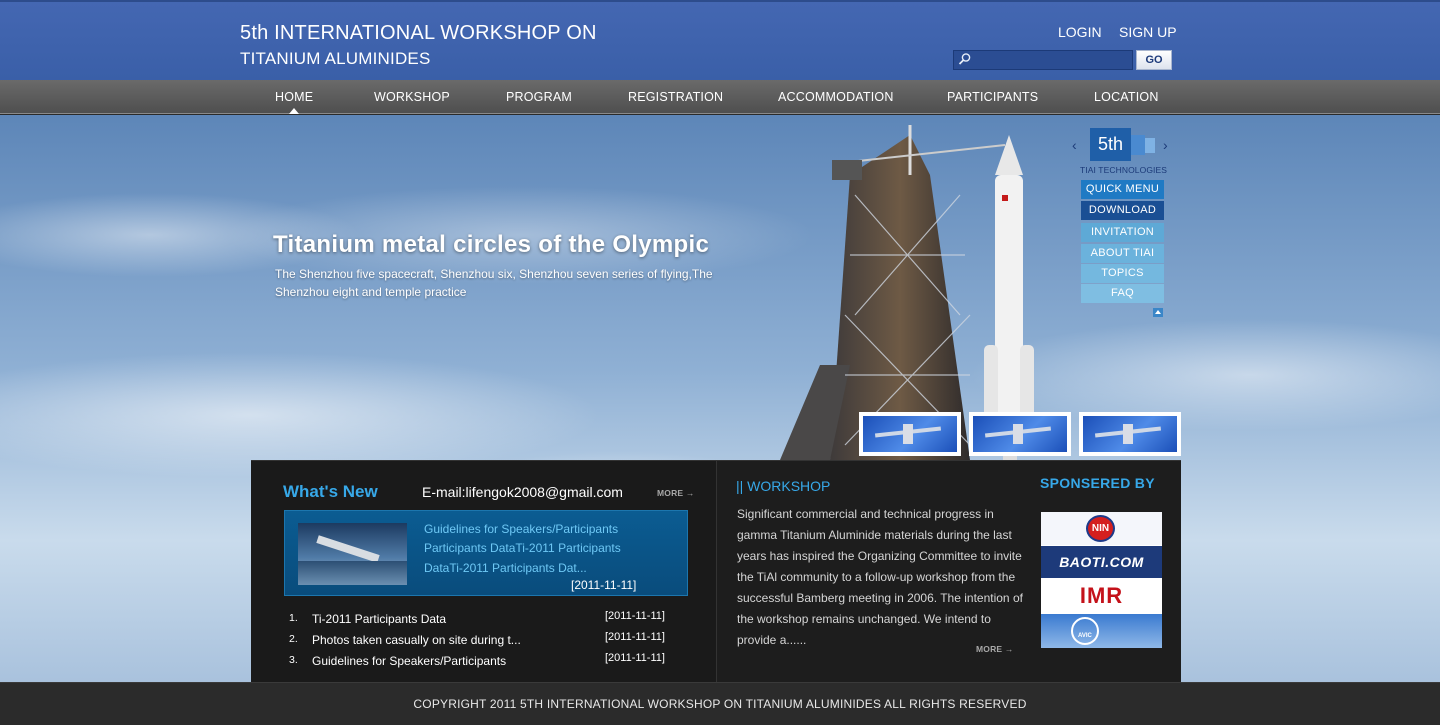 The image size is (1440, 725). I want to click on workshop-title: || WORKSHOP, so click(783, 486).